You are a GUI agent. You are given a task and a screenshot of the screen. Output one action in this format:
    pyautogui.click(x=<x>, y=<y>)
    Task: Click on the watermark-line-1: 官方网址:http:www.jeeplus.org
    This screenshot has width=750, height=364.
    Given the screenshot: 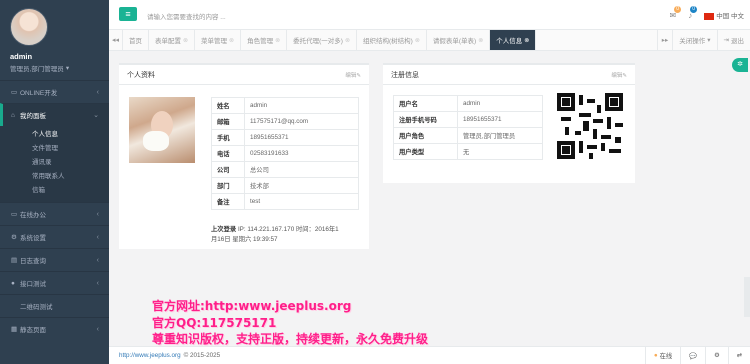 What is the action you would take?
    pyautogui.click(x=252, y=306)
    